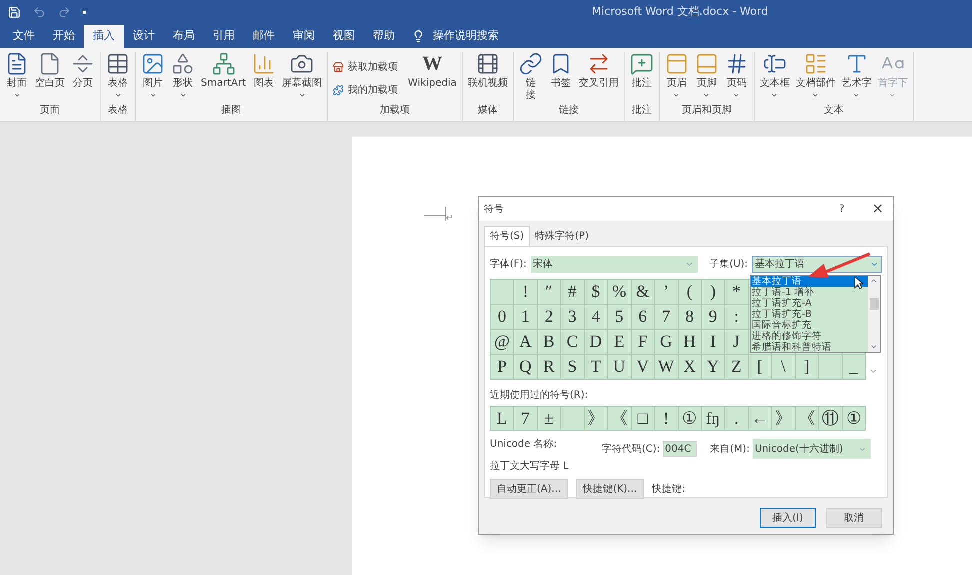 This screenshot has width=972, height=575. Describe the element at coordinates (811, 449) in the screenshot. I see `from-dropdown: Unicode(十六进制)` at that location.